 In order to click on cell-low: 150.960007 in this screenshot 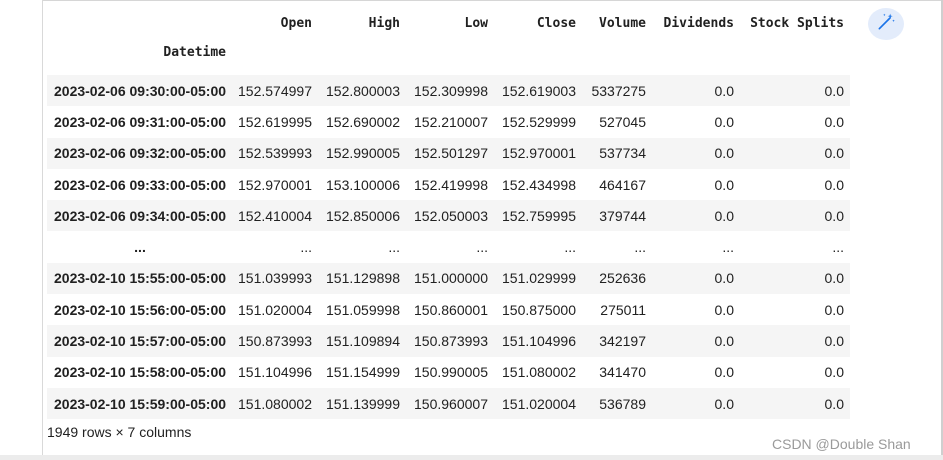, I will do `click(451, 403)`.